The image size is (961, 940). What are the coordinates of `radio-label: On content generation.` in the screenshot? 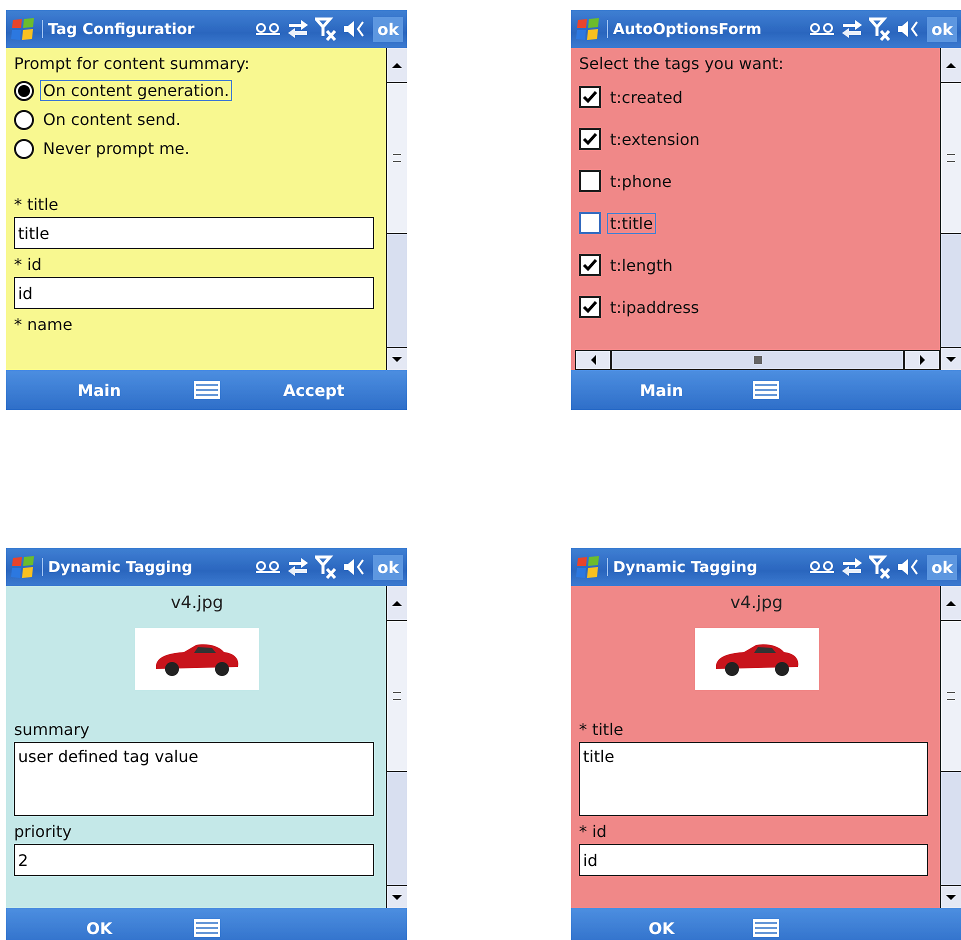 It's located at (136, 90).